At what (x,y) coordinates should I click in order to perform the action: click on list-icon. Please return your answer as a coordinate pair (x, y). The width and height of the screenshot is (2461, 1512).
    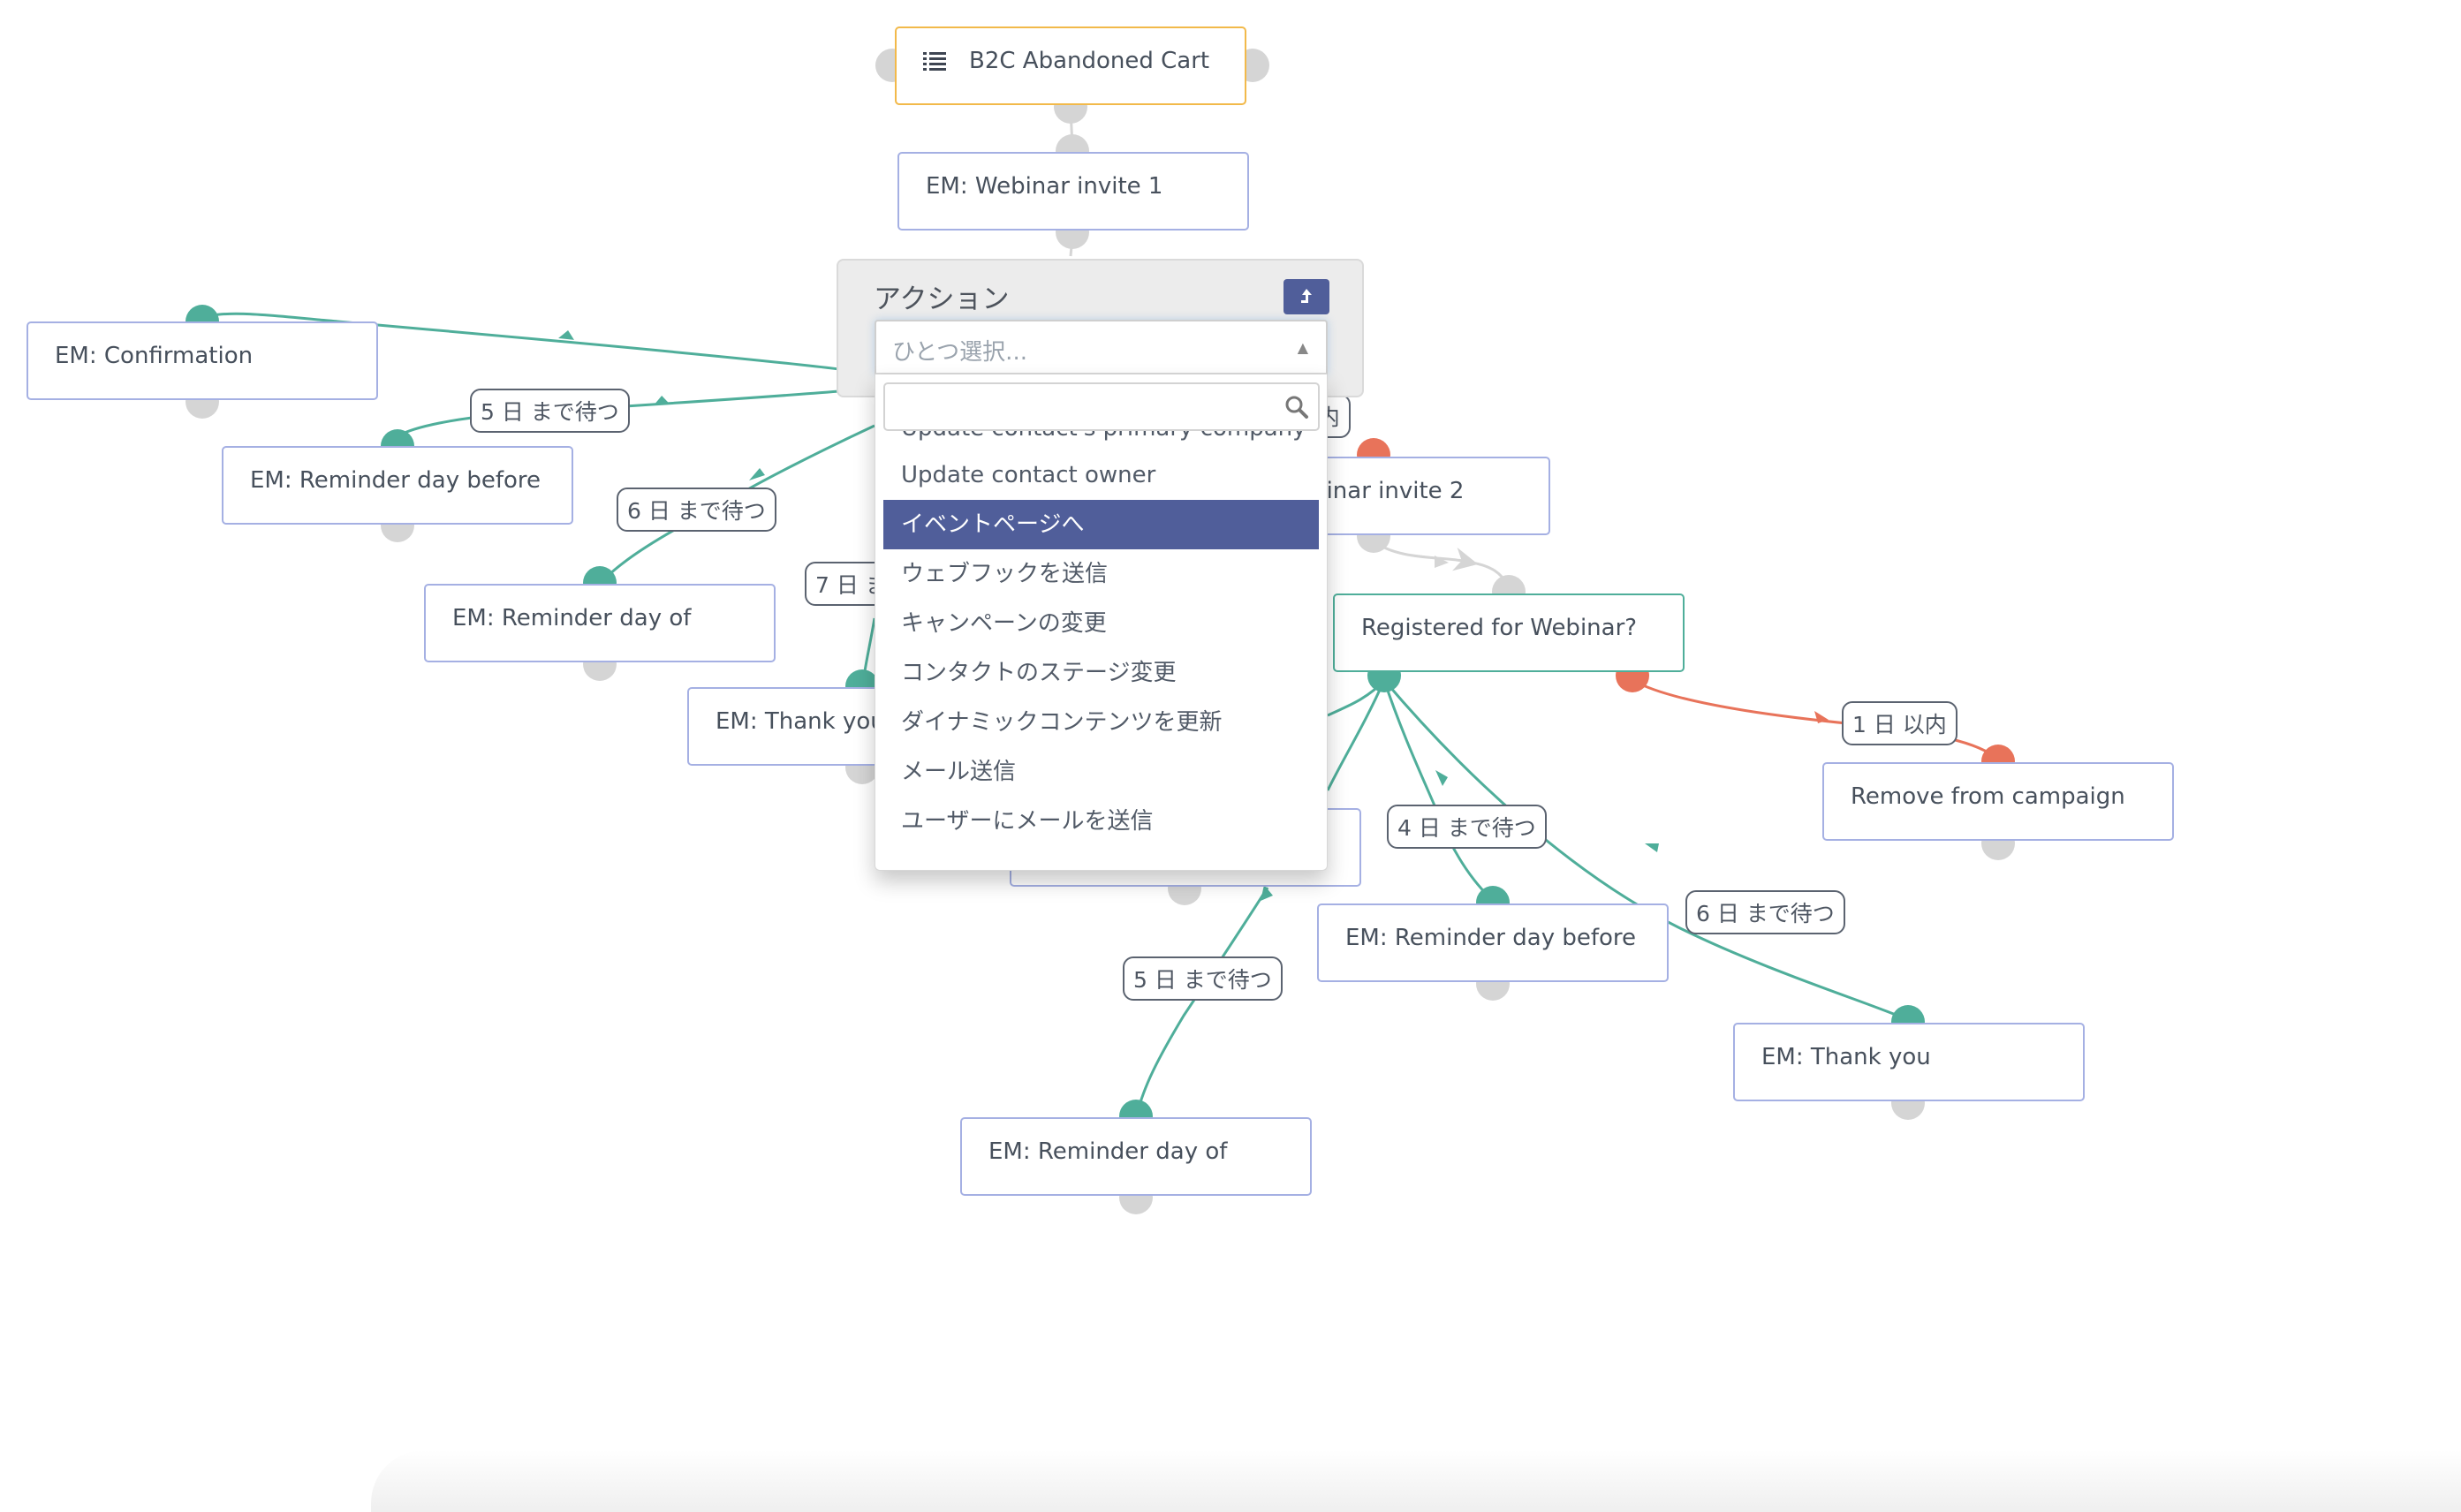
    Looking at the image, I should click on (934, 61).